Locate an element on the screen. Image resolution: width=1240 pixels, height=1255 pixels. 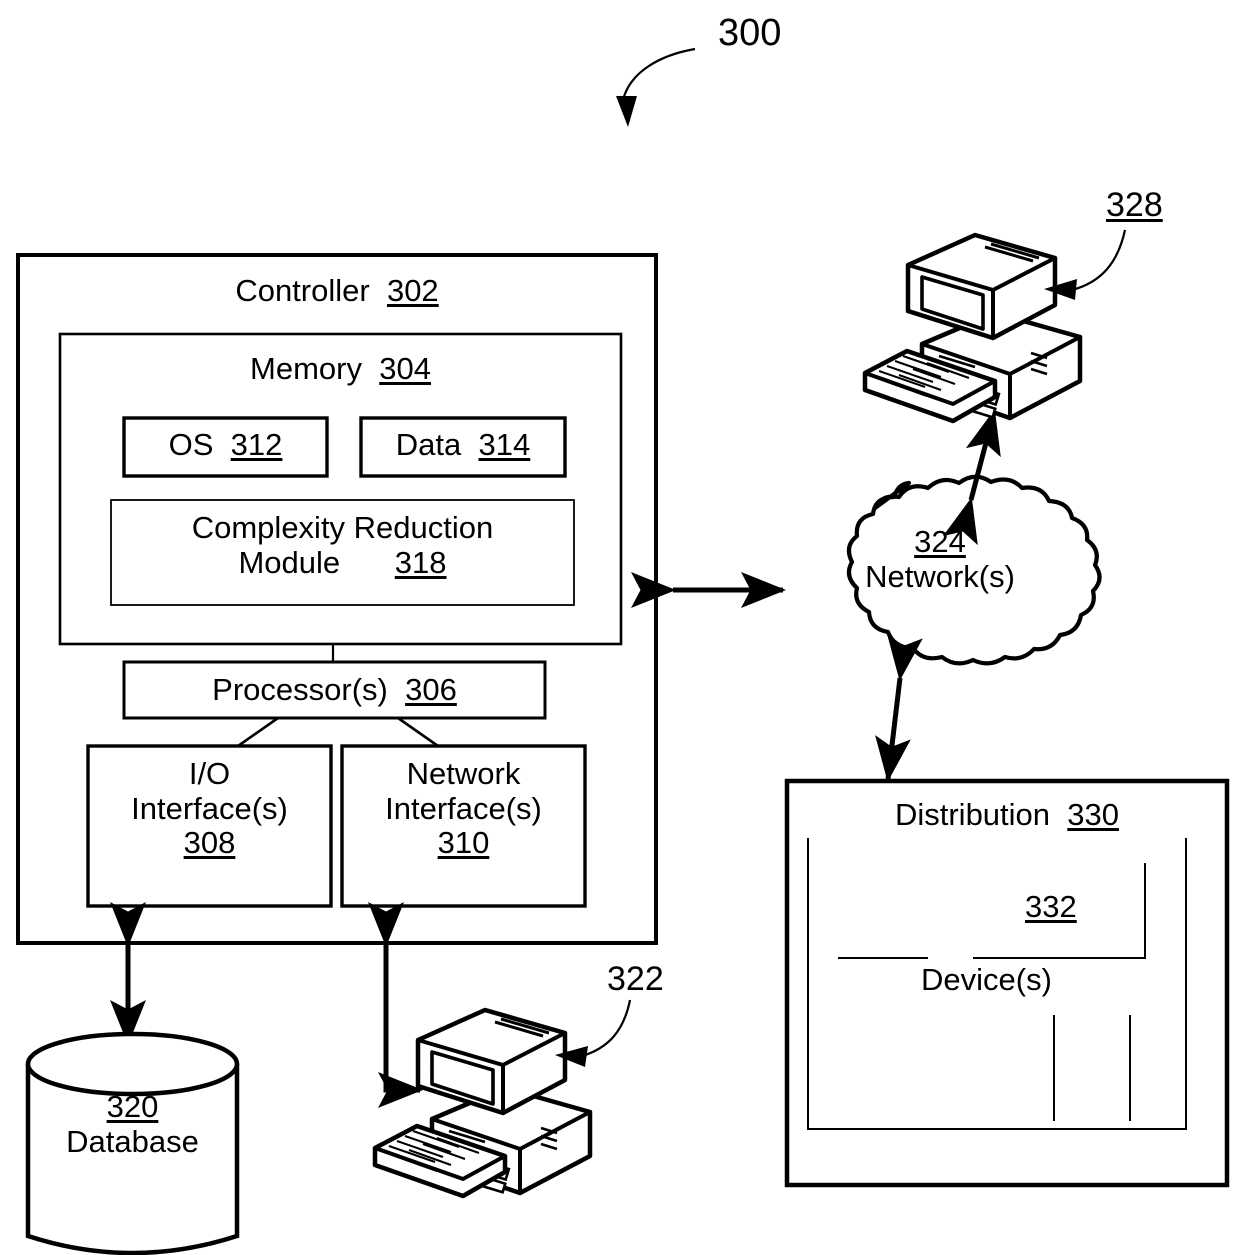
processor-network-connector is located at coordinates (418, 732).